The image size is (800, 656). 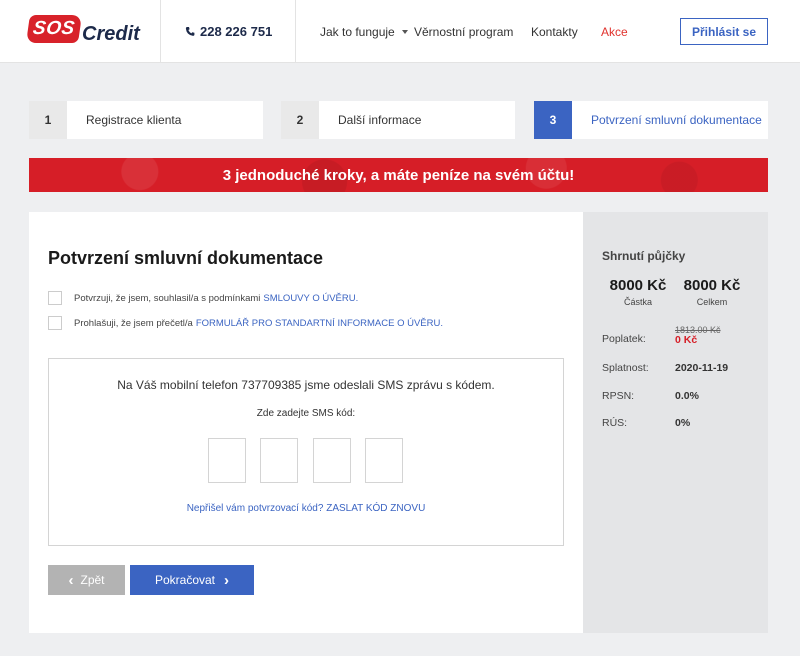 I want to click on nav-label: Akce, so click(x=614, y=32).